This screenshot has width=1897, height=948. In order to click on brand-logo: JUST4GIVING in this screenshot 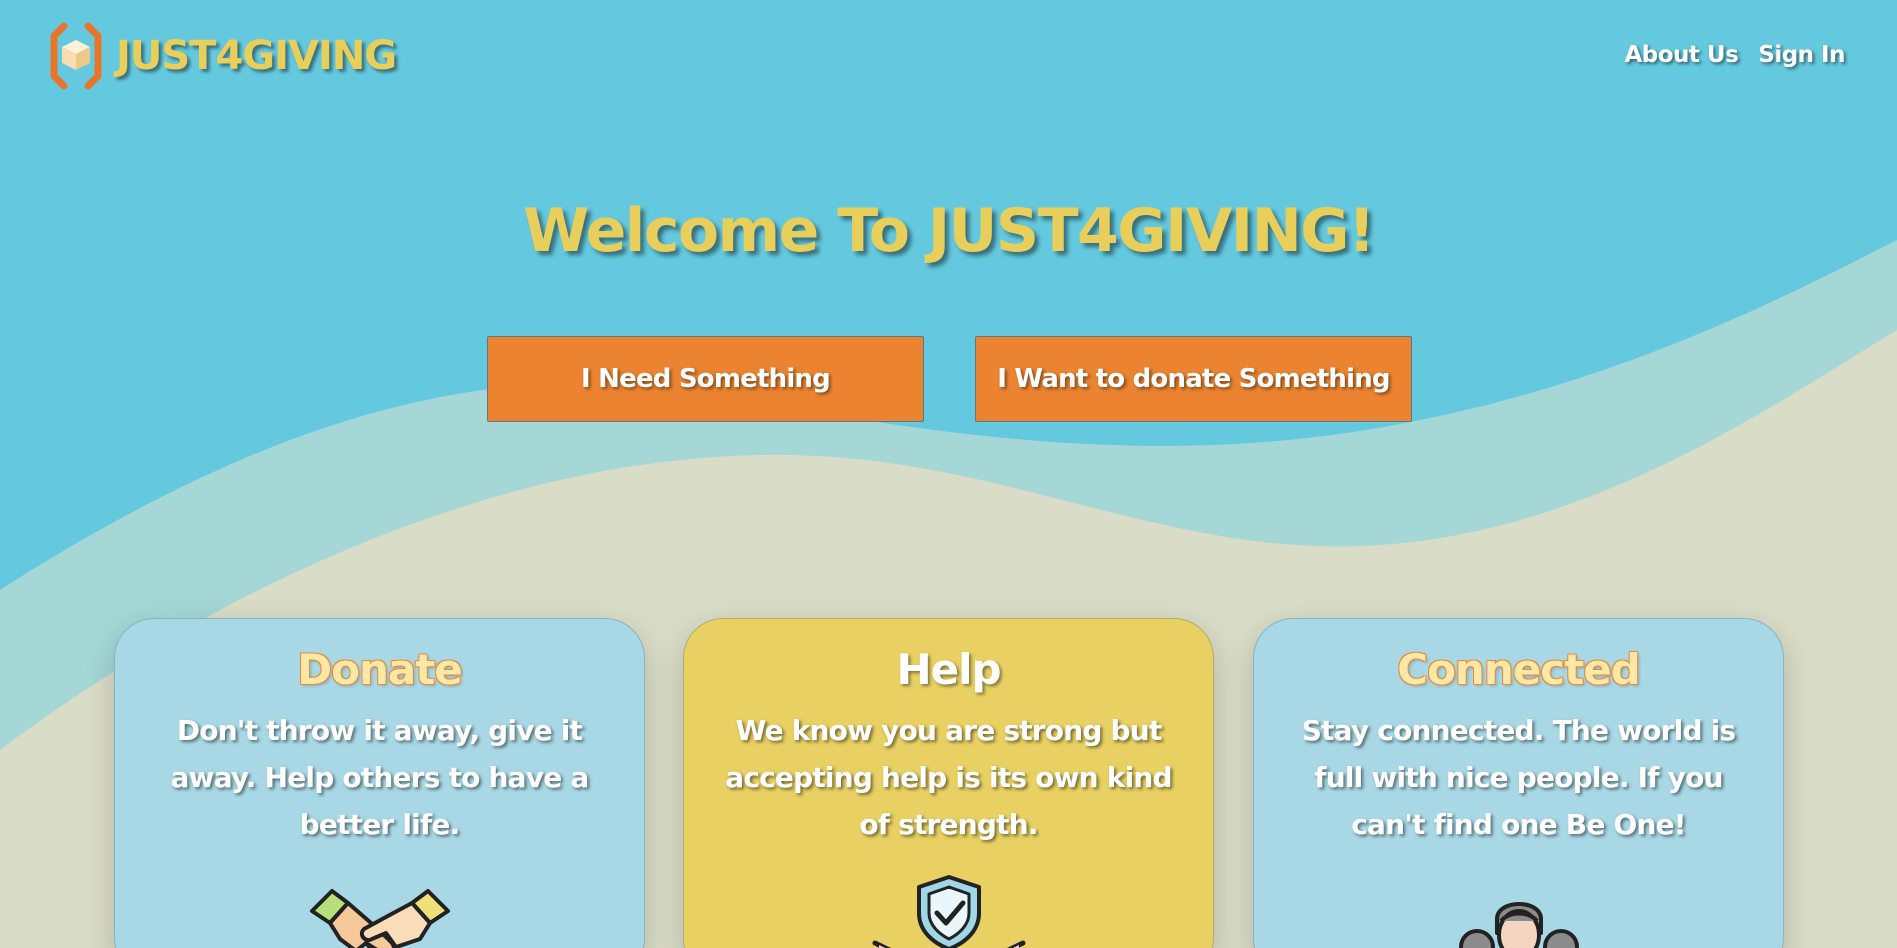, I will do `click(222, 56)`.